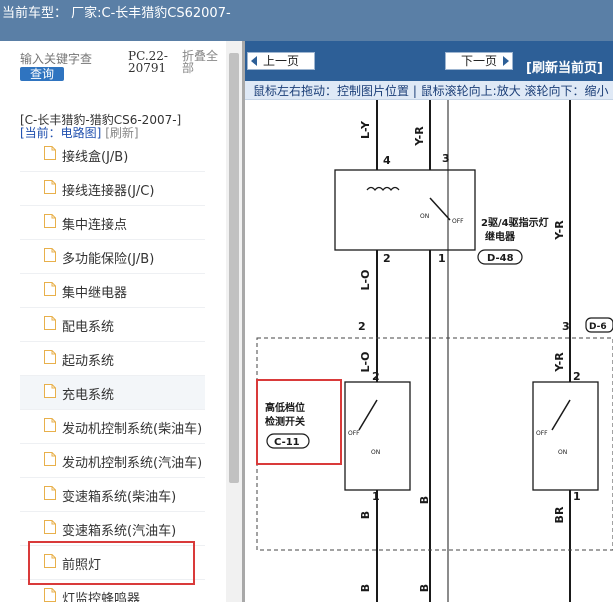 The width and height of the screenshot is (613, 602). Describe the element at coordinates (500, 236) in the screenshot. I see `relay-name: 继电器` at that location.